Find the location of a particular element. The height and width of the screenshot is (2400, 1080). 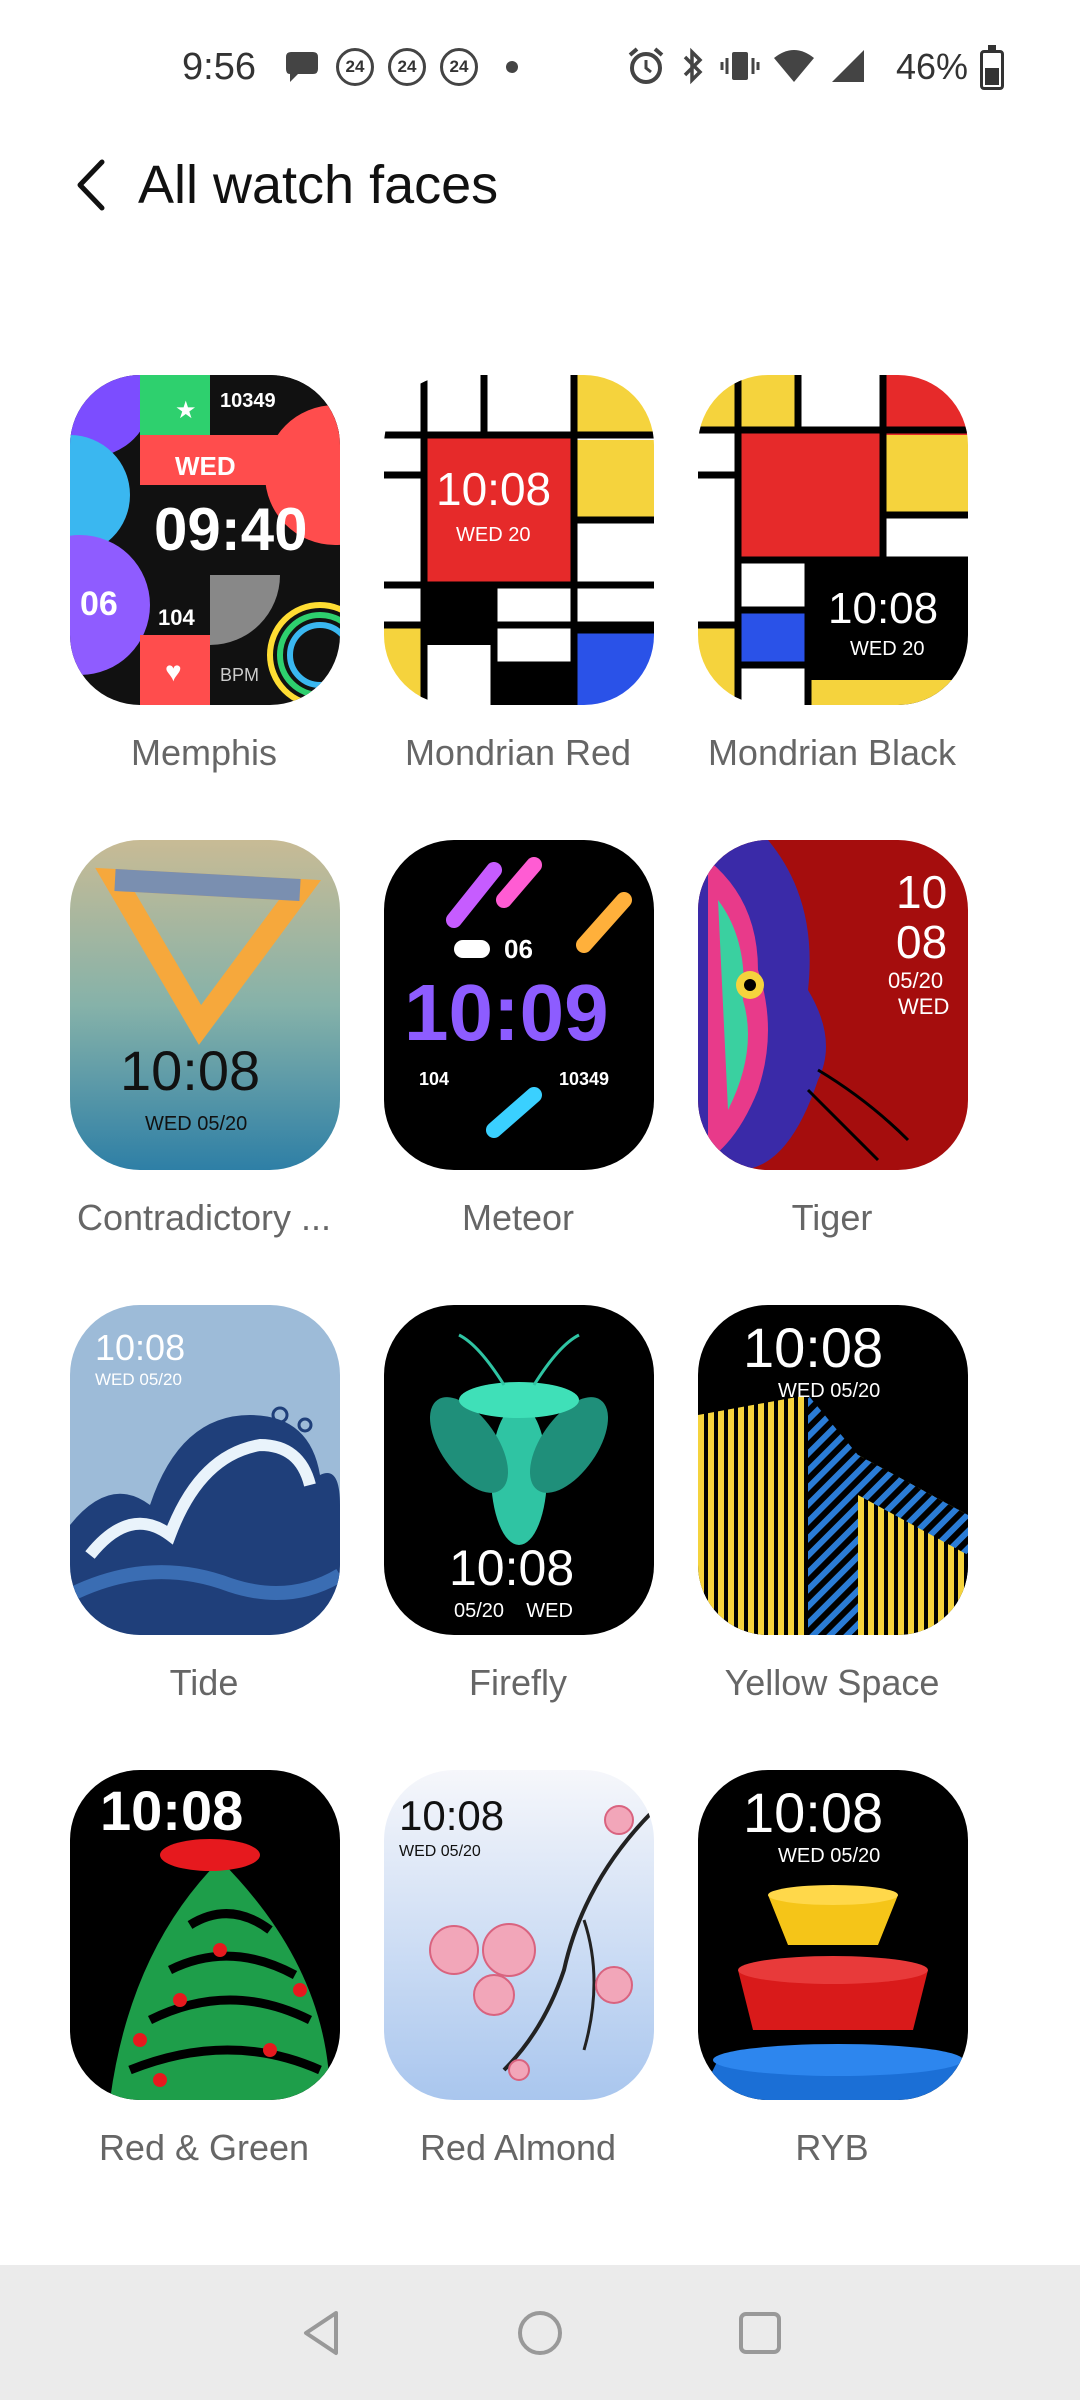

watch-face-card: 10:08 WED 05/20 Yellow Space is located at coordinates (832, 1510).